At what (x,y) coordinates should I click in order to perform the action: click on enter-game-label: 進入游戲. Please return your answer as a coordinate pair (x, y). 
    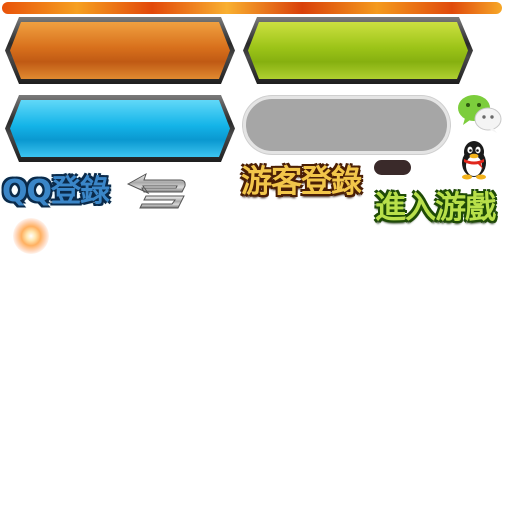
    Looking at the image, I should click on (435, 208).